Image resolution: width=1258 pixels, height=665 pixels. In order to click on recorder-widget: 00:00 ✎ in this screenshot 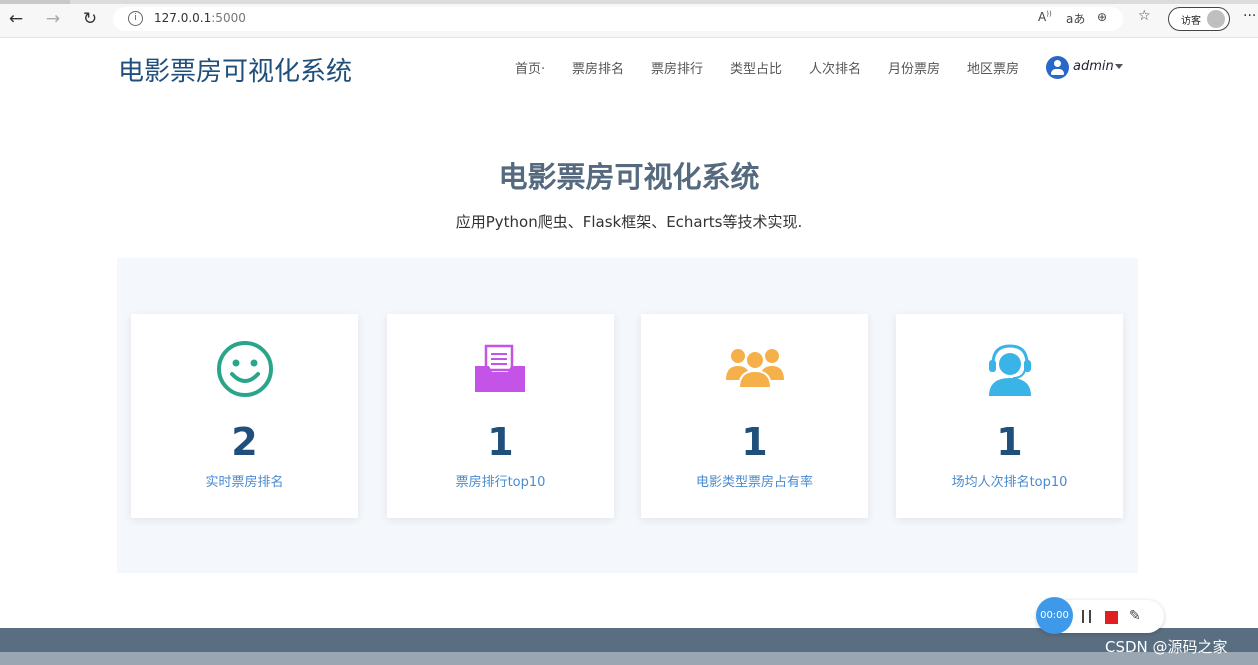, I will do `click(1100, 615)`.